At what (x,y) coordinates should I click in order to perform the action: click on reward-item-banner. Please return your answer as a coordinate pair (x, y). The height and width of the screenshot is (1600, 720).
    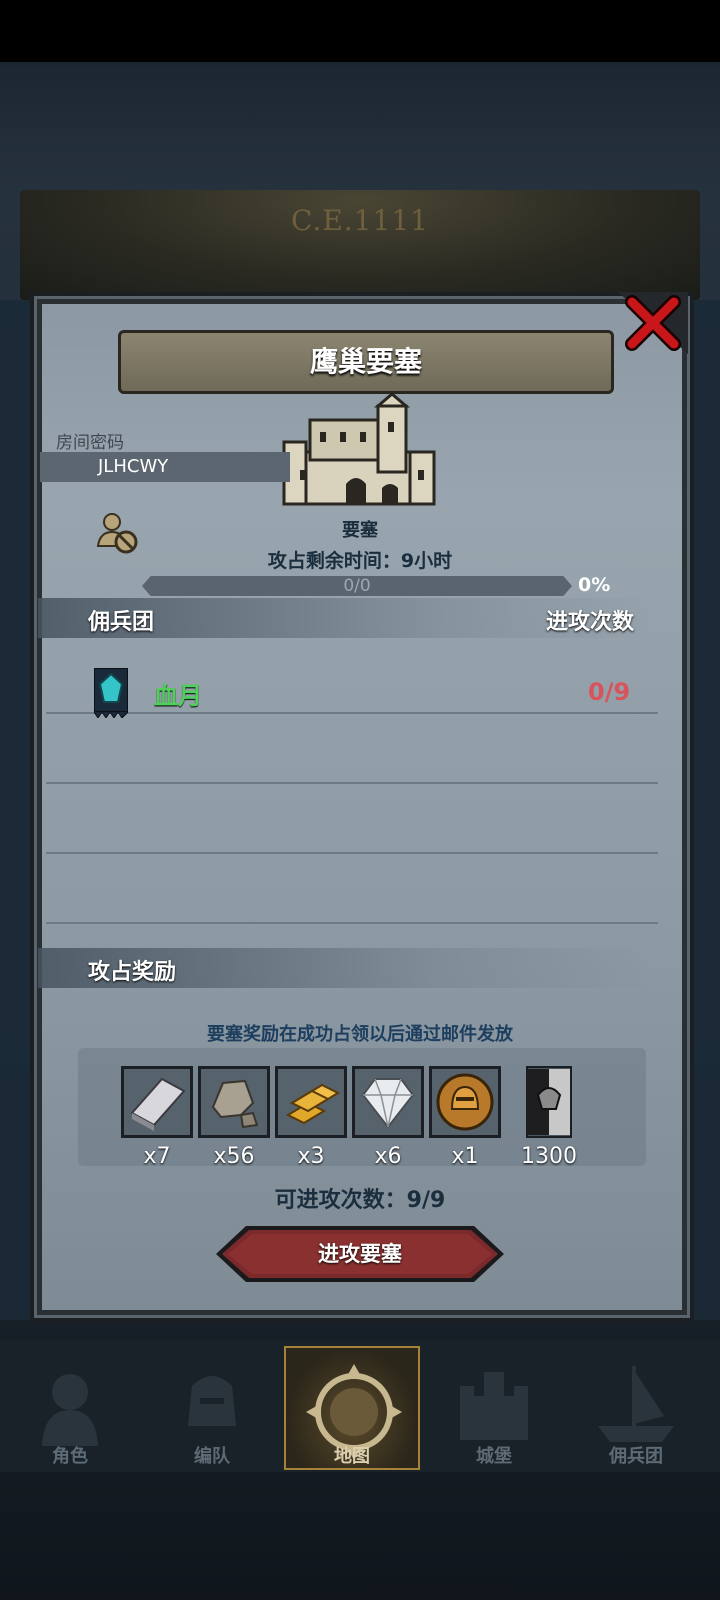
    Looking at the image, I should click on (549, 1102).